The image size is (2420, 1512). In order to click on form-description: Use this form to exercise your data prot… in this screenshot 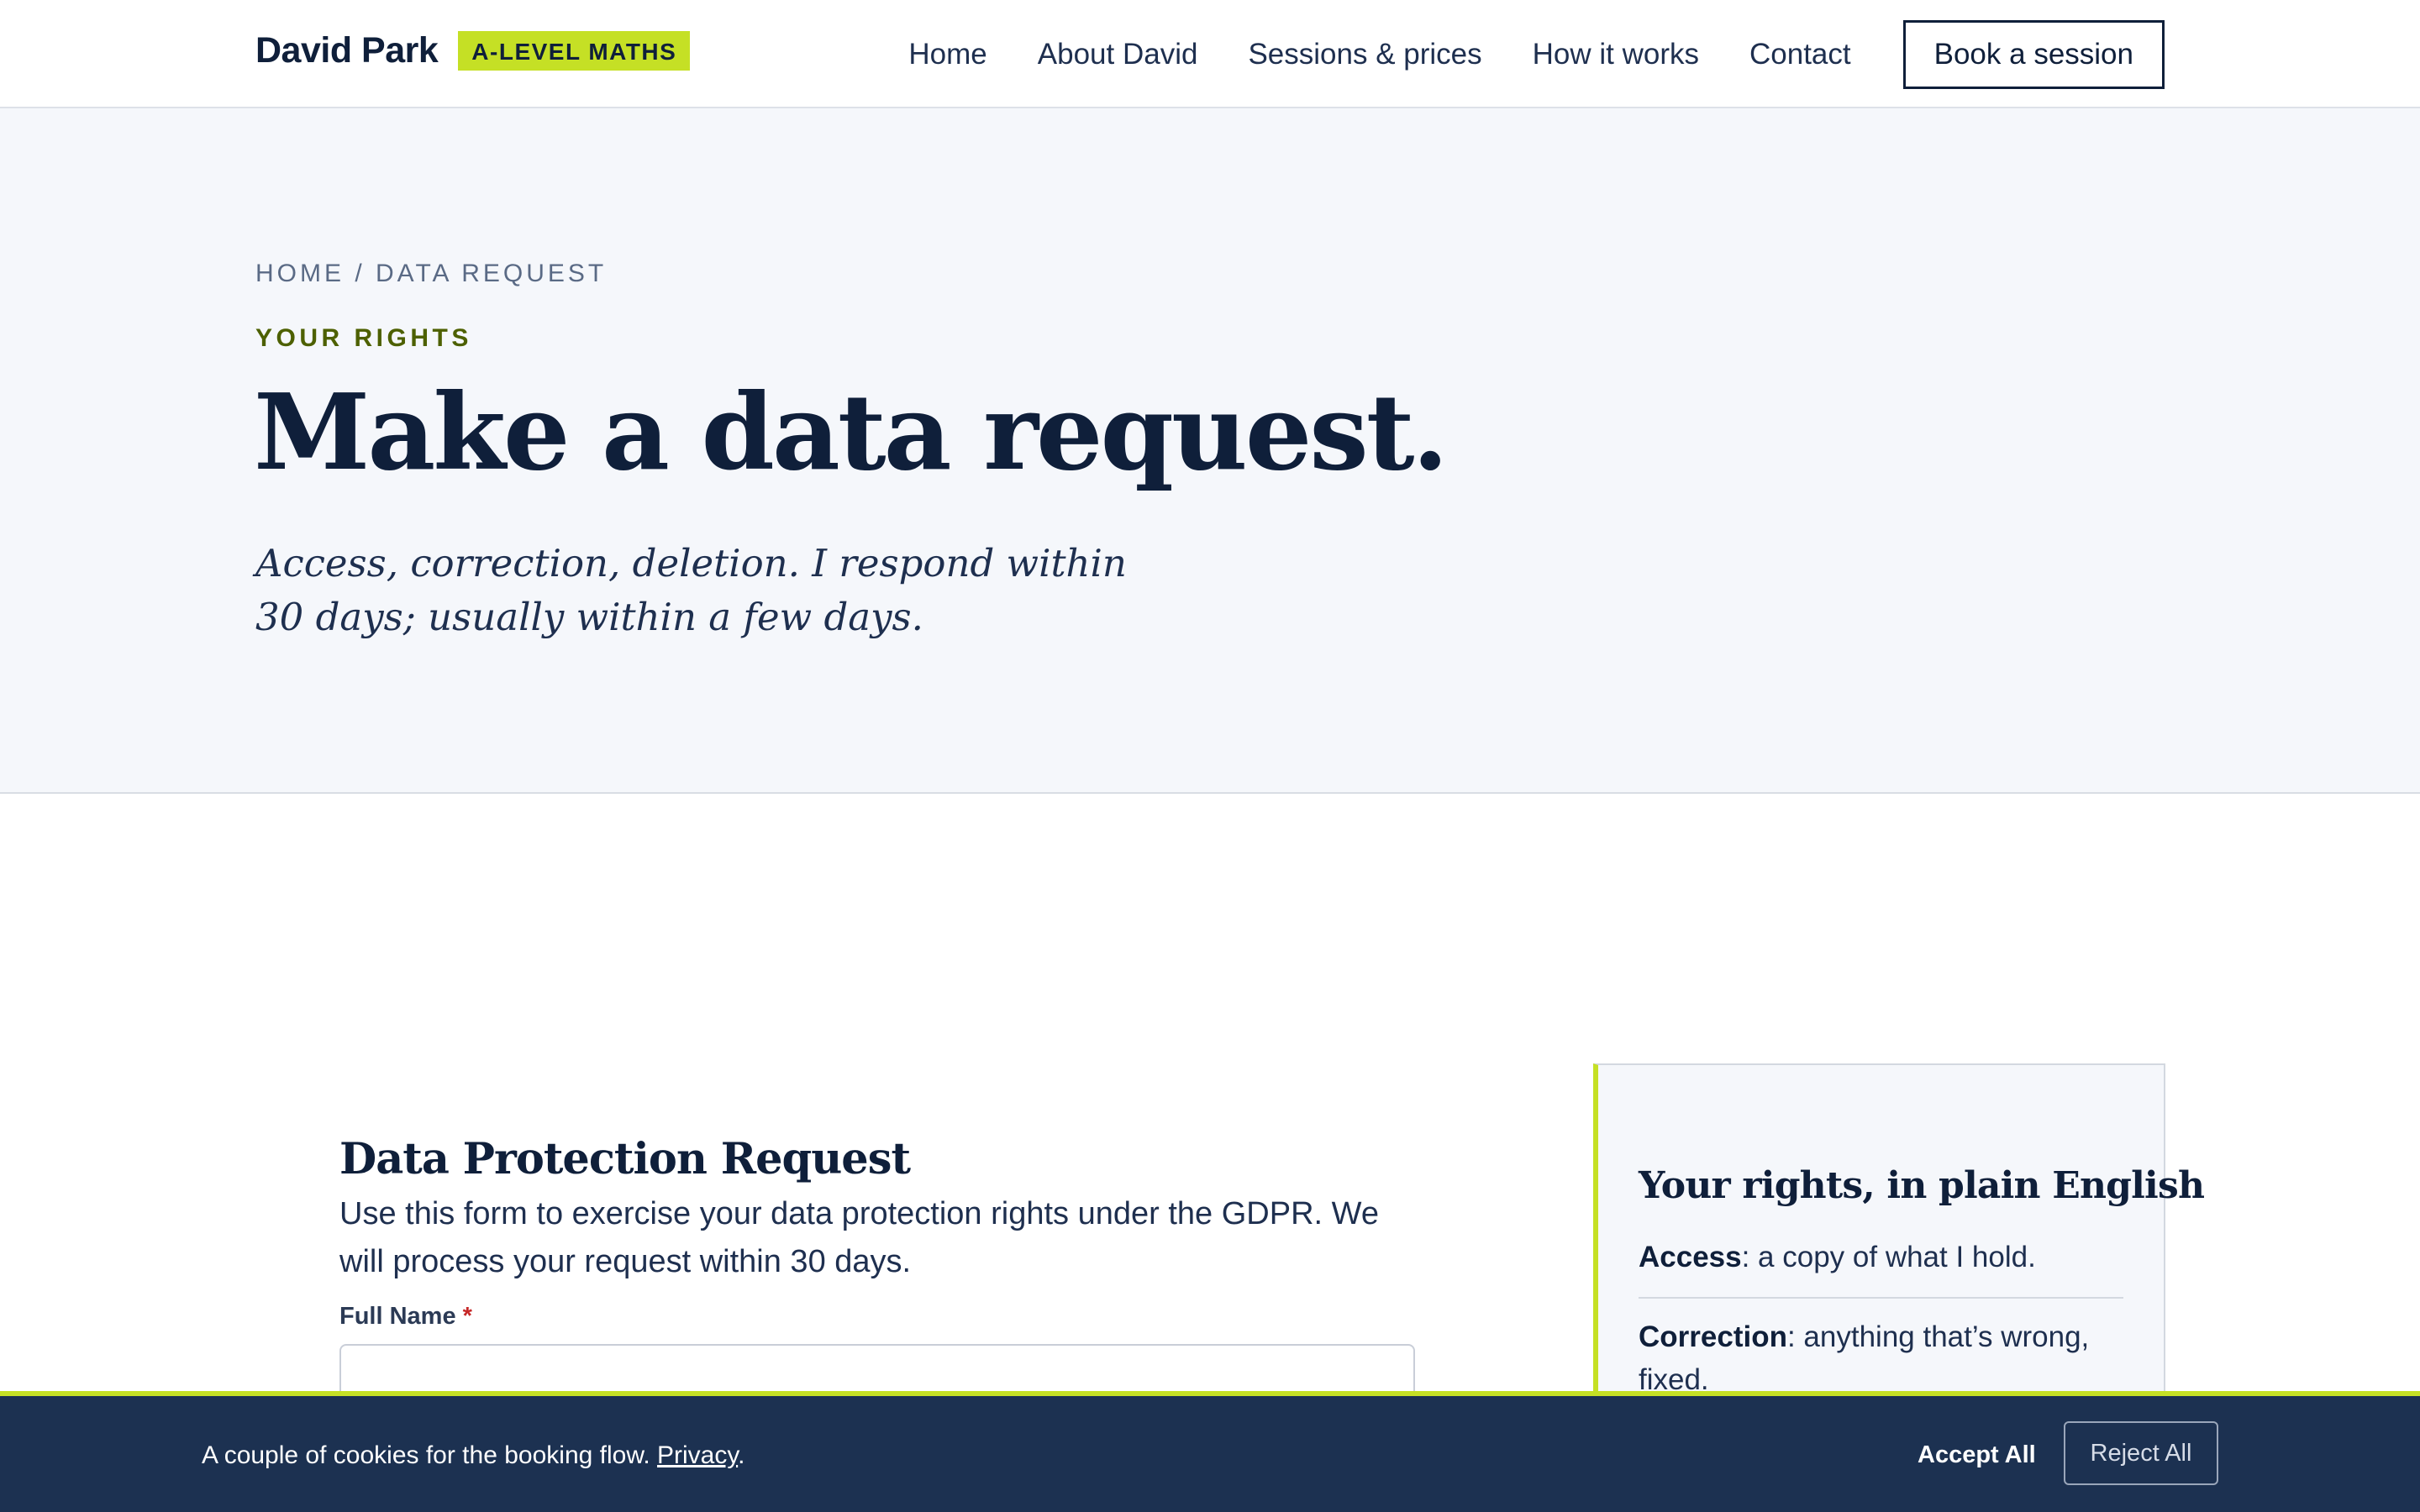, I will do `click(859, 1238)`.